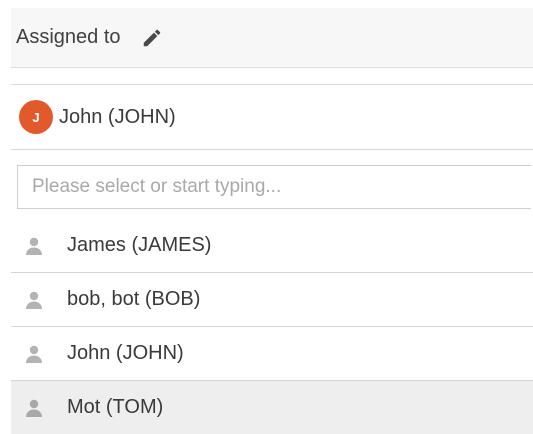  Describe the element at coordinates (139, 245) in the screenshot. I see `option-label: James (JAMES)` at that location.